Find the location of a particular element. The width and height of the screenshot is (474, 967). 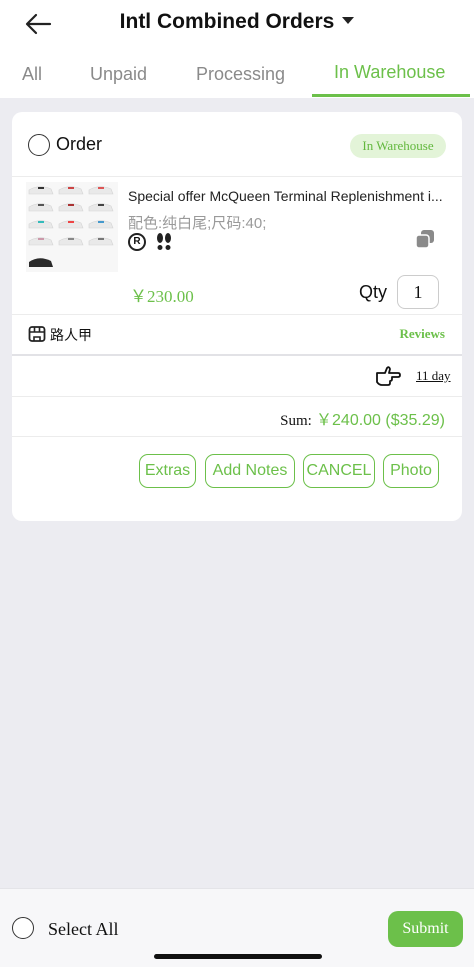

tab-processing: Processing is located at coordinates (240, 74).